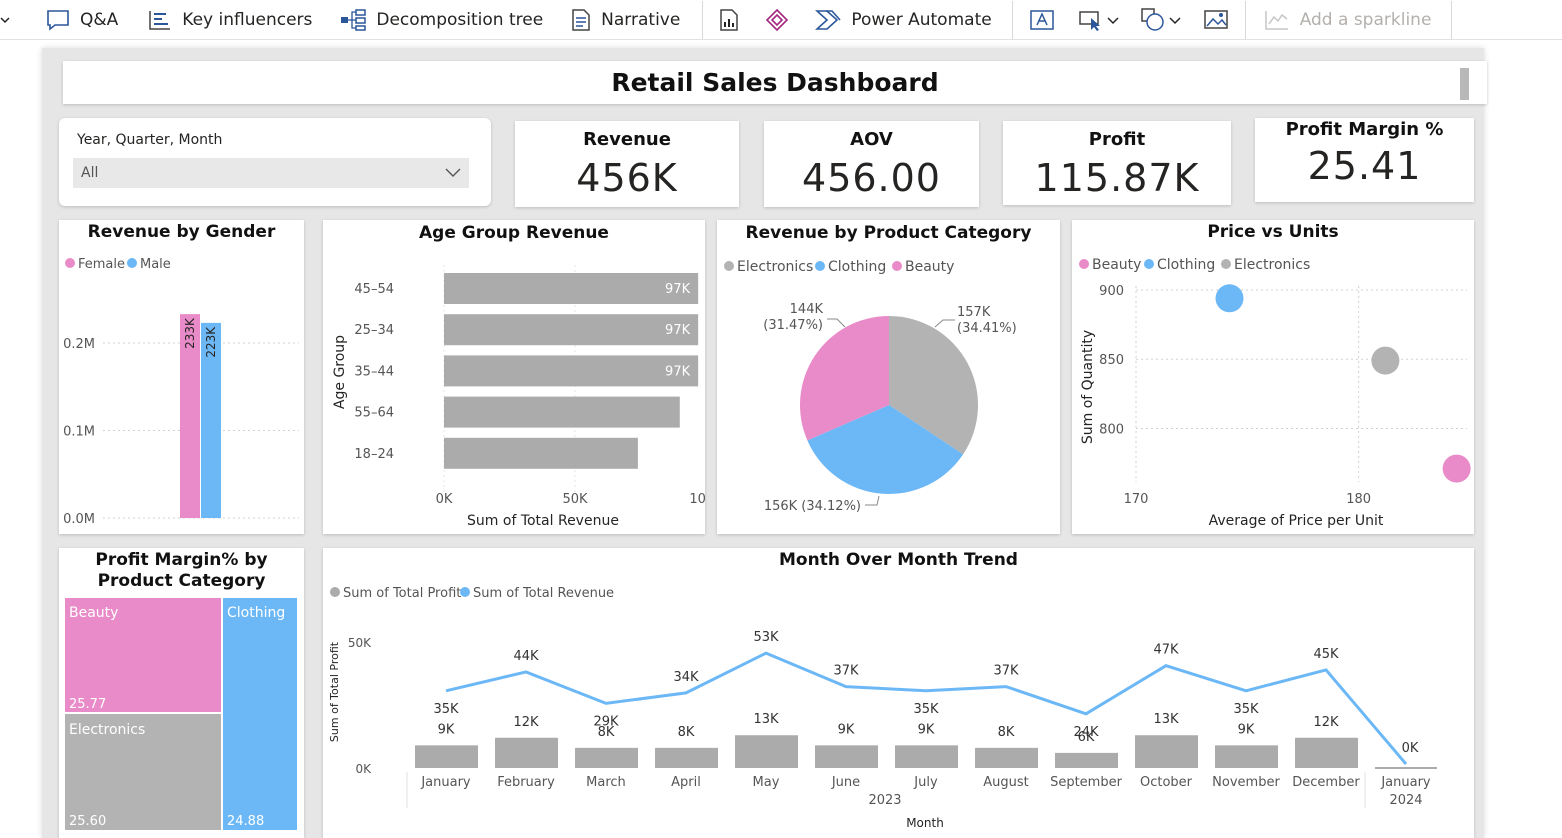 Image resolution: width=1562 pixels, height=838 pixels. Describe the element at coordinates (807, 309) in the screenshot. I see `pie-label-beauty-value: 144K` at that location.